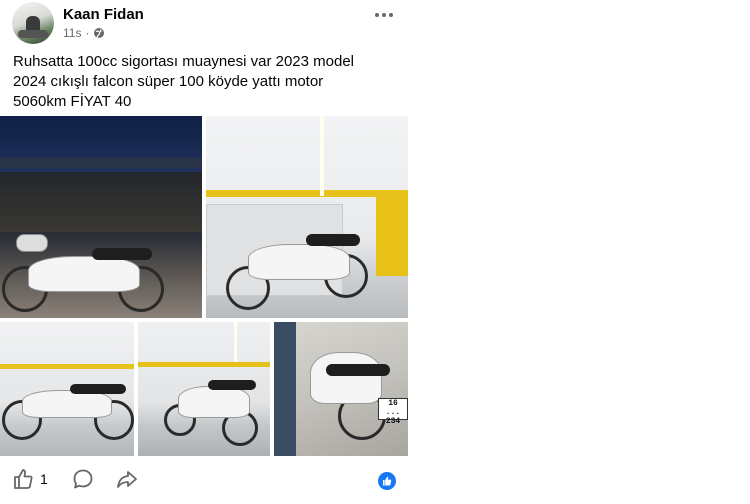 This screenshot has height=504, width=750. What do you see at coordinates (33, 23) in the screenshot?
I see `avatar` at bounding box center [33, 23].